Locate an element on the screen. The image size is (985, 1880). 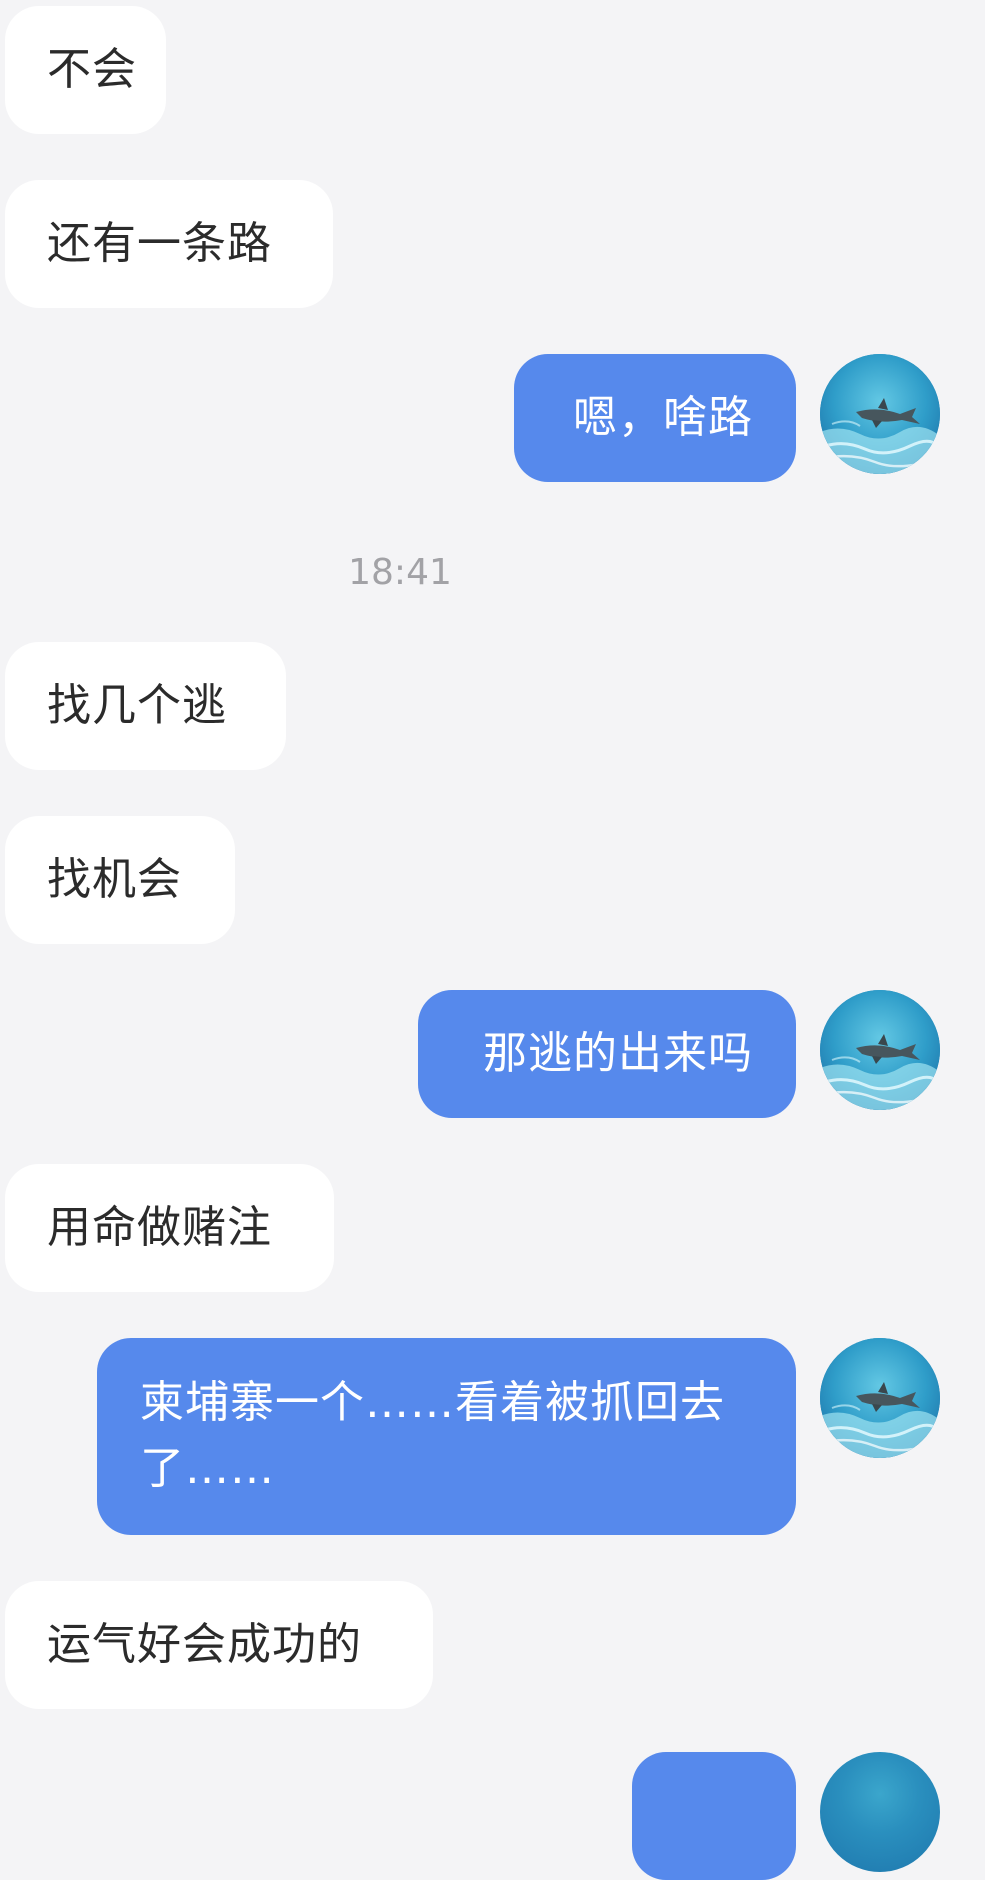
message-bubble-incoming: 找机会 is located at coordinates (120, 880).